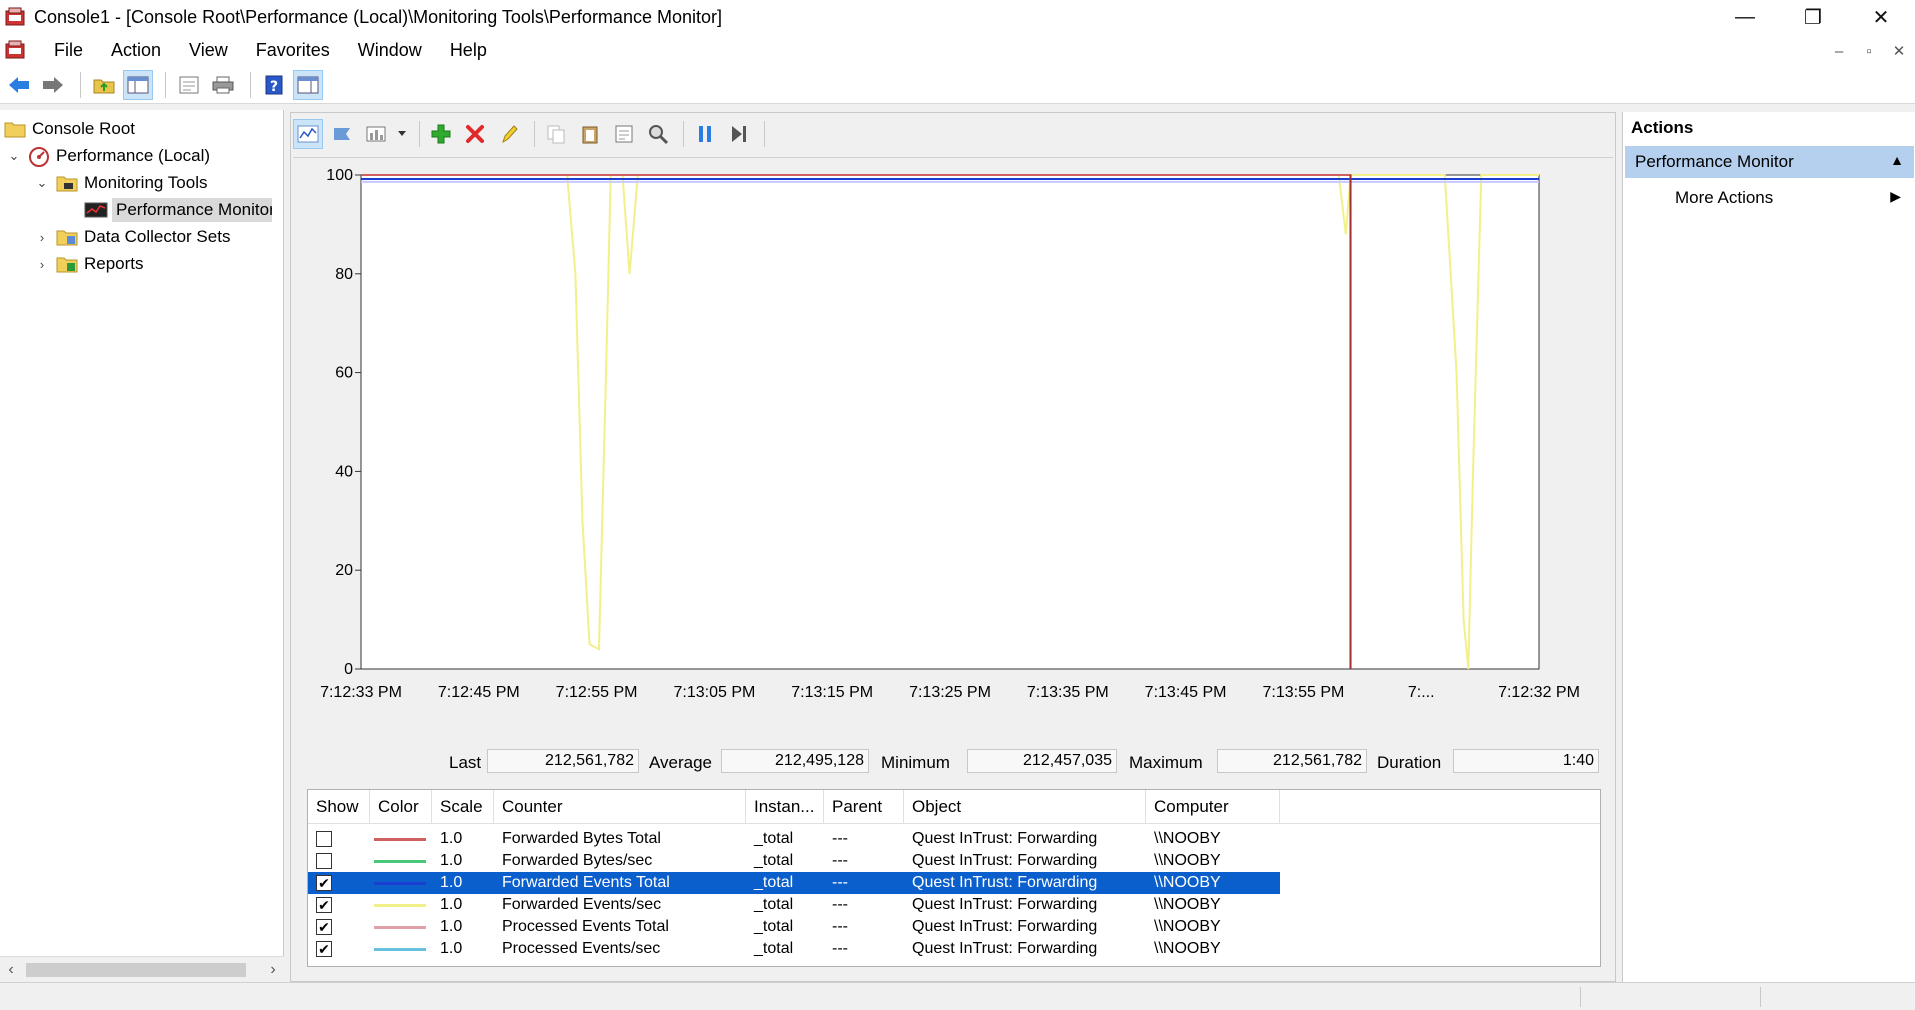  Describe the element at coordinates (15, 50) in the screenshot. I see `console-menu-icon` at that location.